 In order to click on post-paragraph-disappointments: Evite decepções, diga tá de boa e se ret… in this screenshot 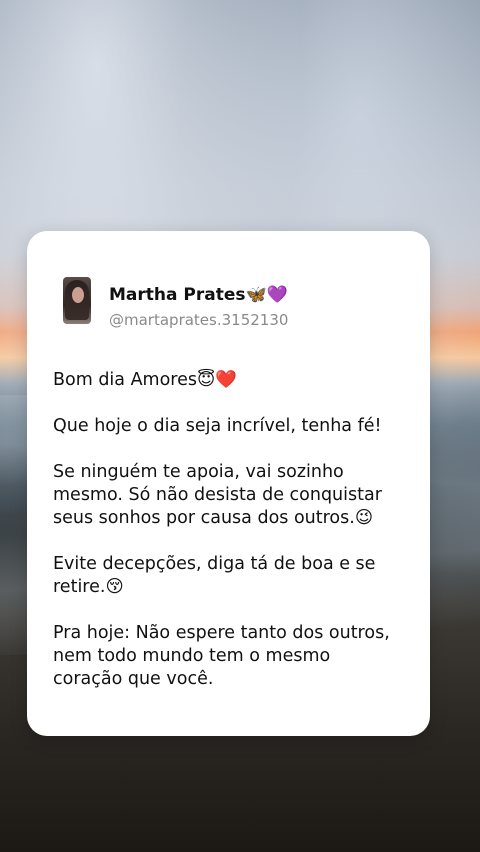, I will do `click(214, 575)`.